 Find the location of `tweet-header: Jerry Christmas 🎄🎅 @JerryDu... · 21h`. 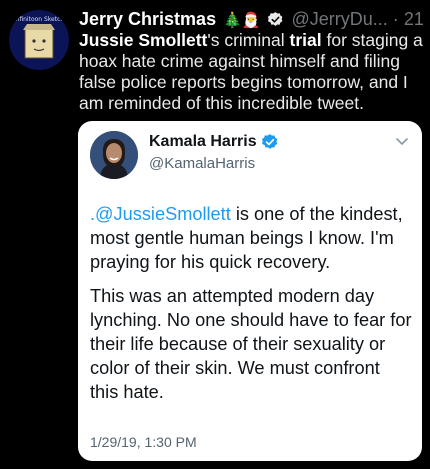

tweet-header: Jerry Christmas 🎄🎅 @JerryDu... · 21h is located at coordinates (251, 19).